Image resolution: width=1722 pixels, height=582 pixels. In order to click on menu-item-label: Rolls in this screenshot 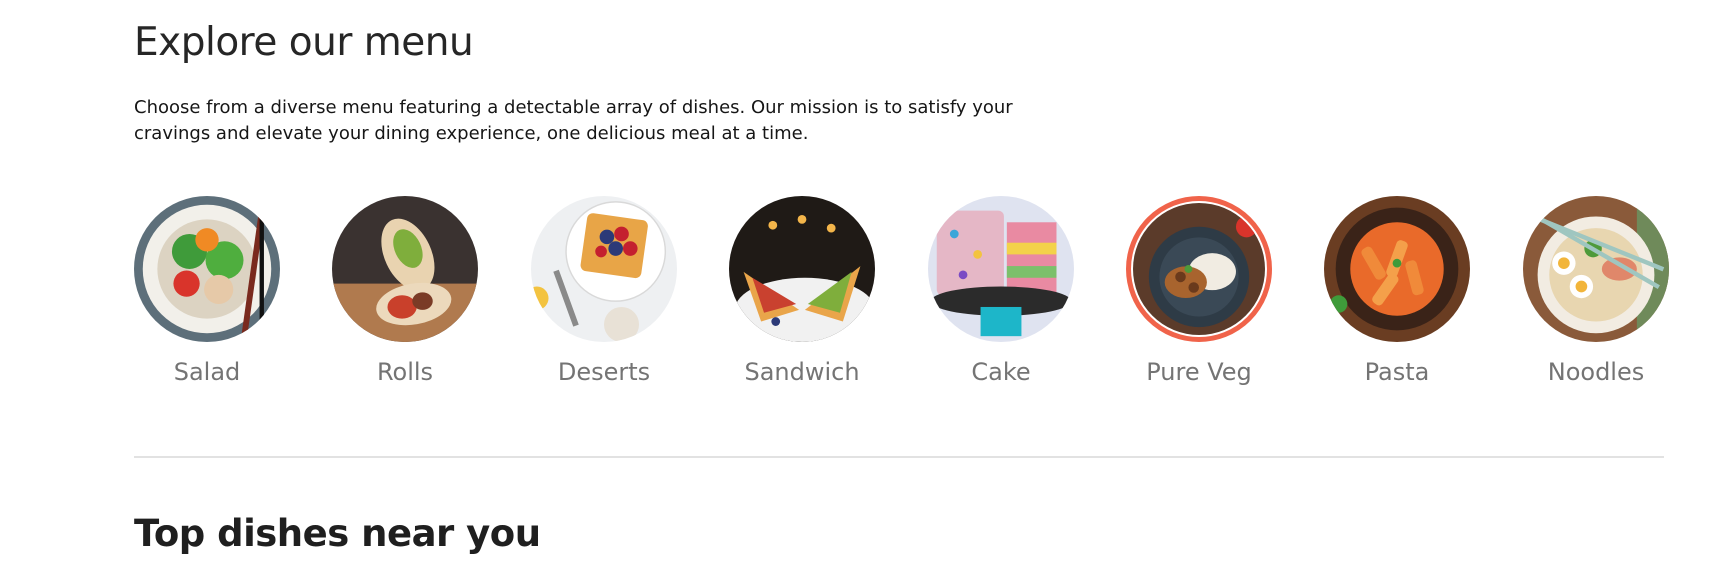, I will do `click(405, 372)`.